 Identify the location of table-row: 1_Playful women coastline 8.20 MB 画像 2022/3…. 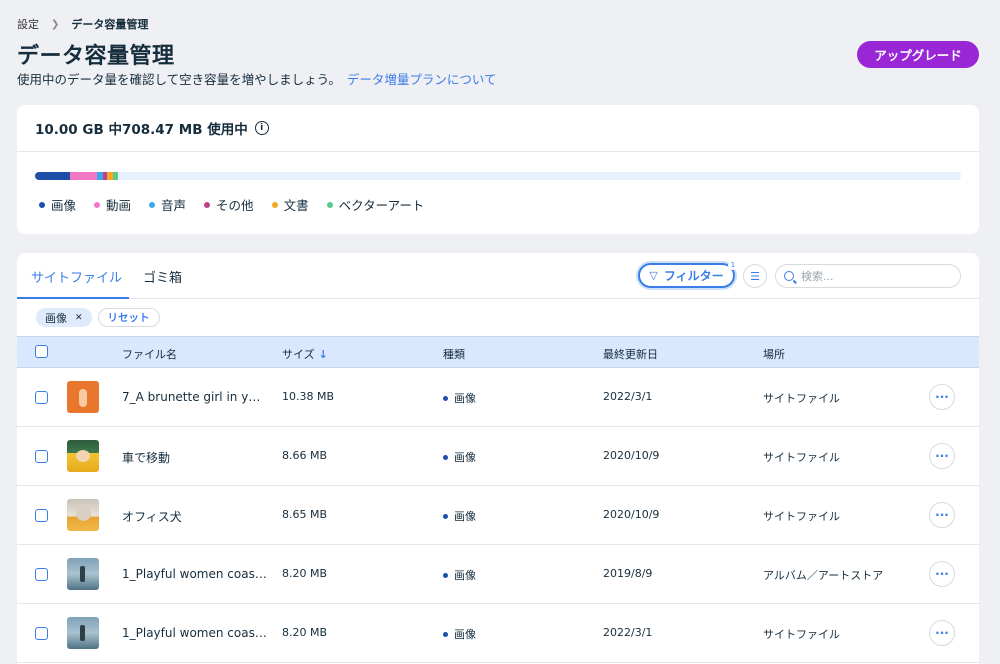
(498, 633).